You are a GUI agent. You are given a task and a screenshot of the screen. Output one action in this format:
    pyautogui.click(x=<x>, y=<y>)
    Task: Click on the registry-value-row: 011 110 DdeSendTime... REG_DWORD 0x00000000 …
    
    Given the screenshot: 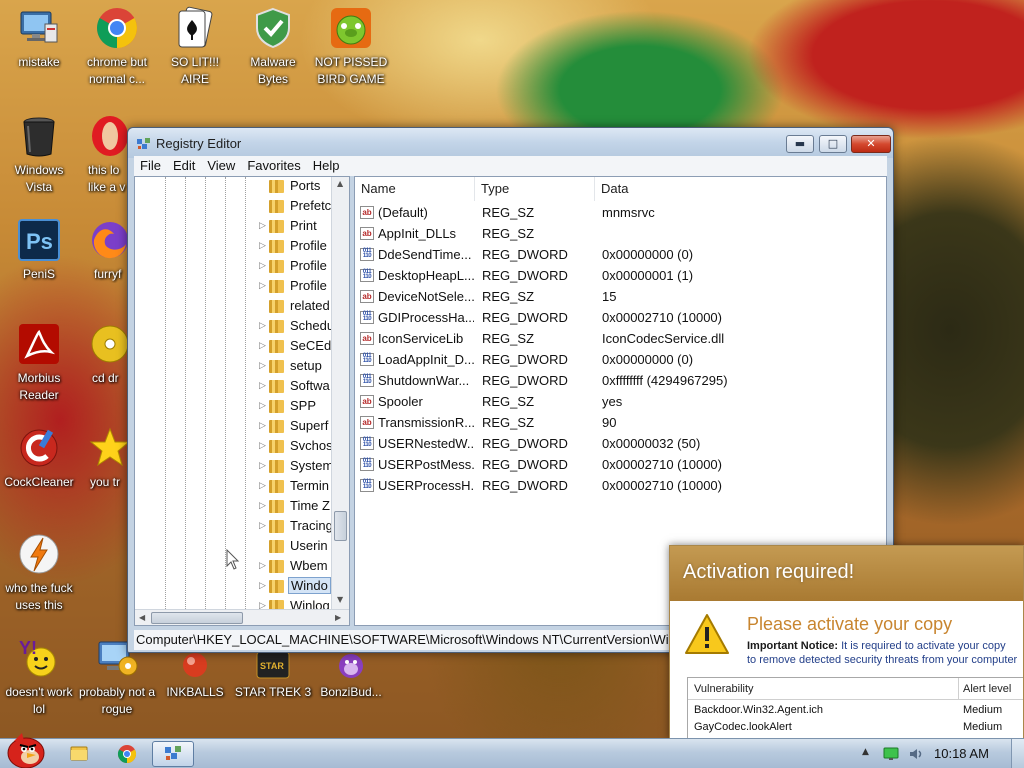 What is the action you would take?
    pyautogui.click(x=620, y=254)
    